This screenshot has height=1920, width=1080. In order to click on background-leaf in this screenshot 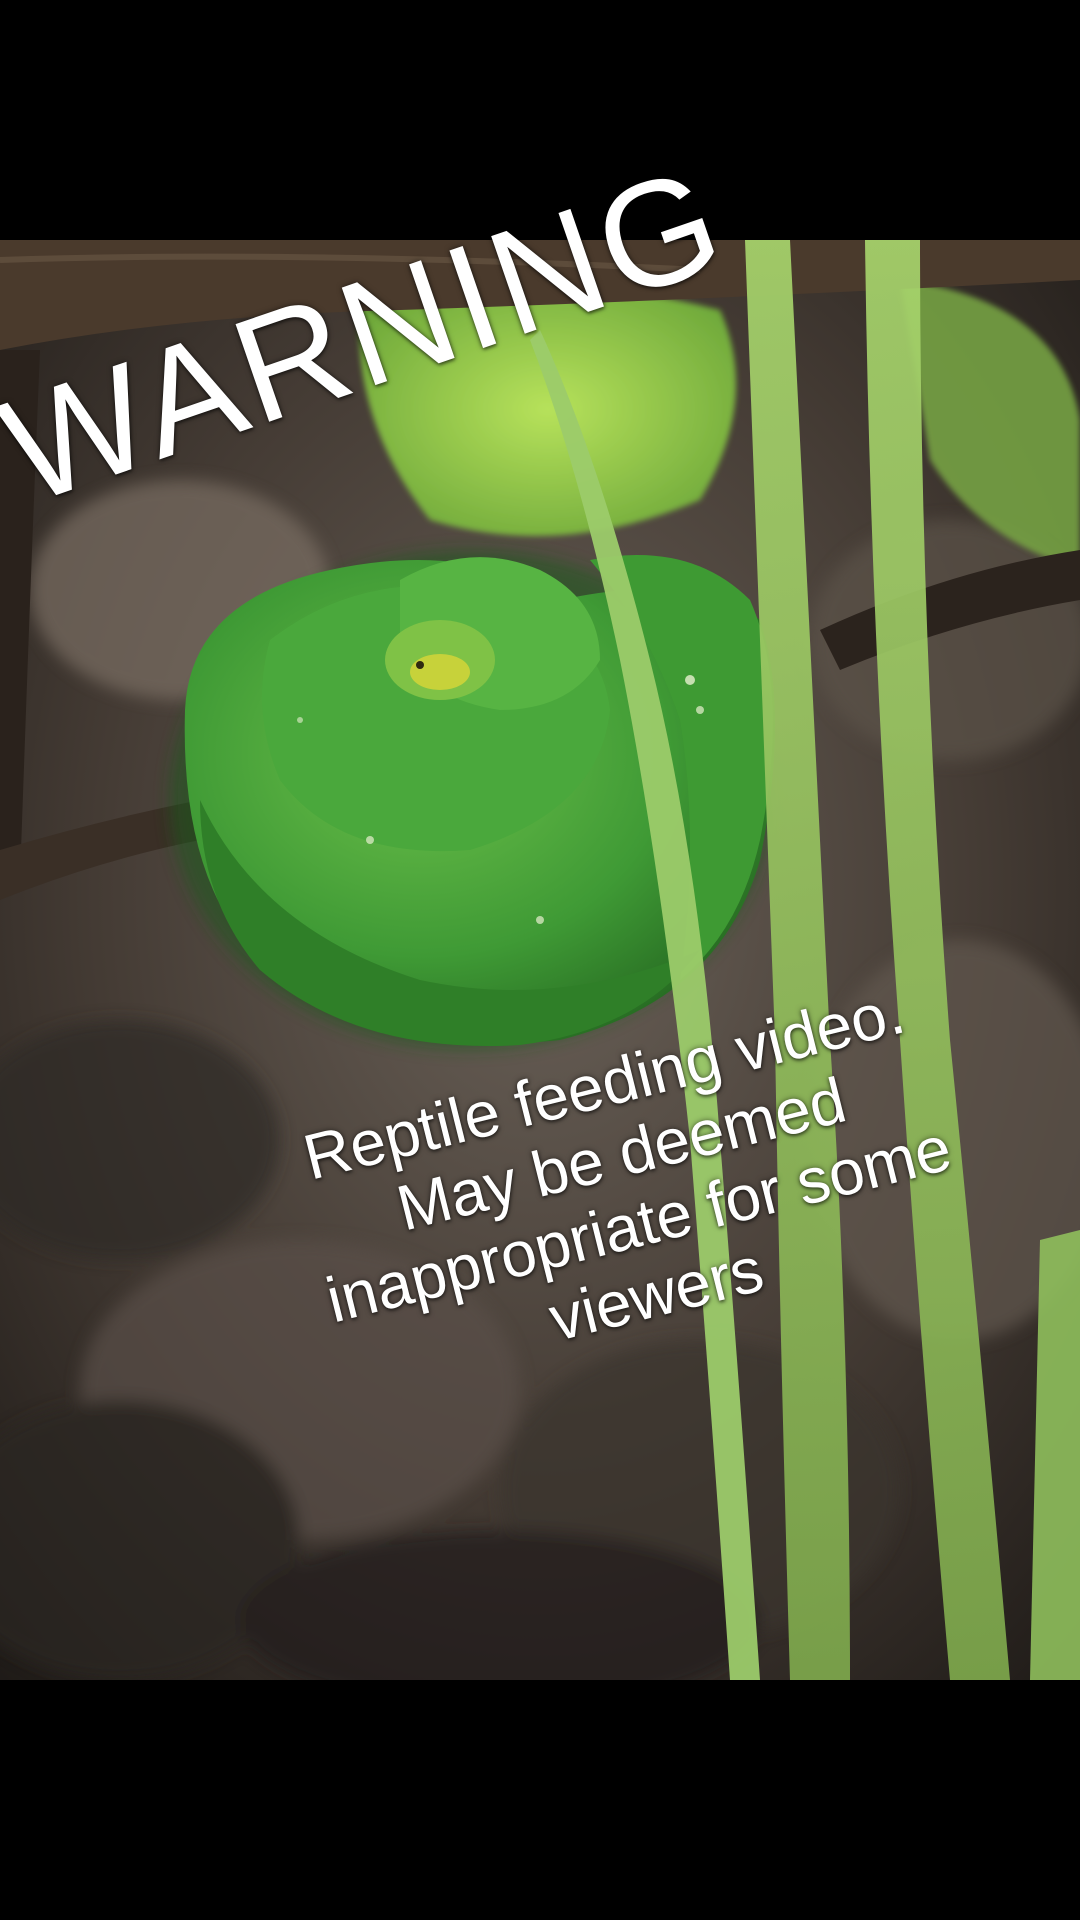, I will do `click(547, 409)`.